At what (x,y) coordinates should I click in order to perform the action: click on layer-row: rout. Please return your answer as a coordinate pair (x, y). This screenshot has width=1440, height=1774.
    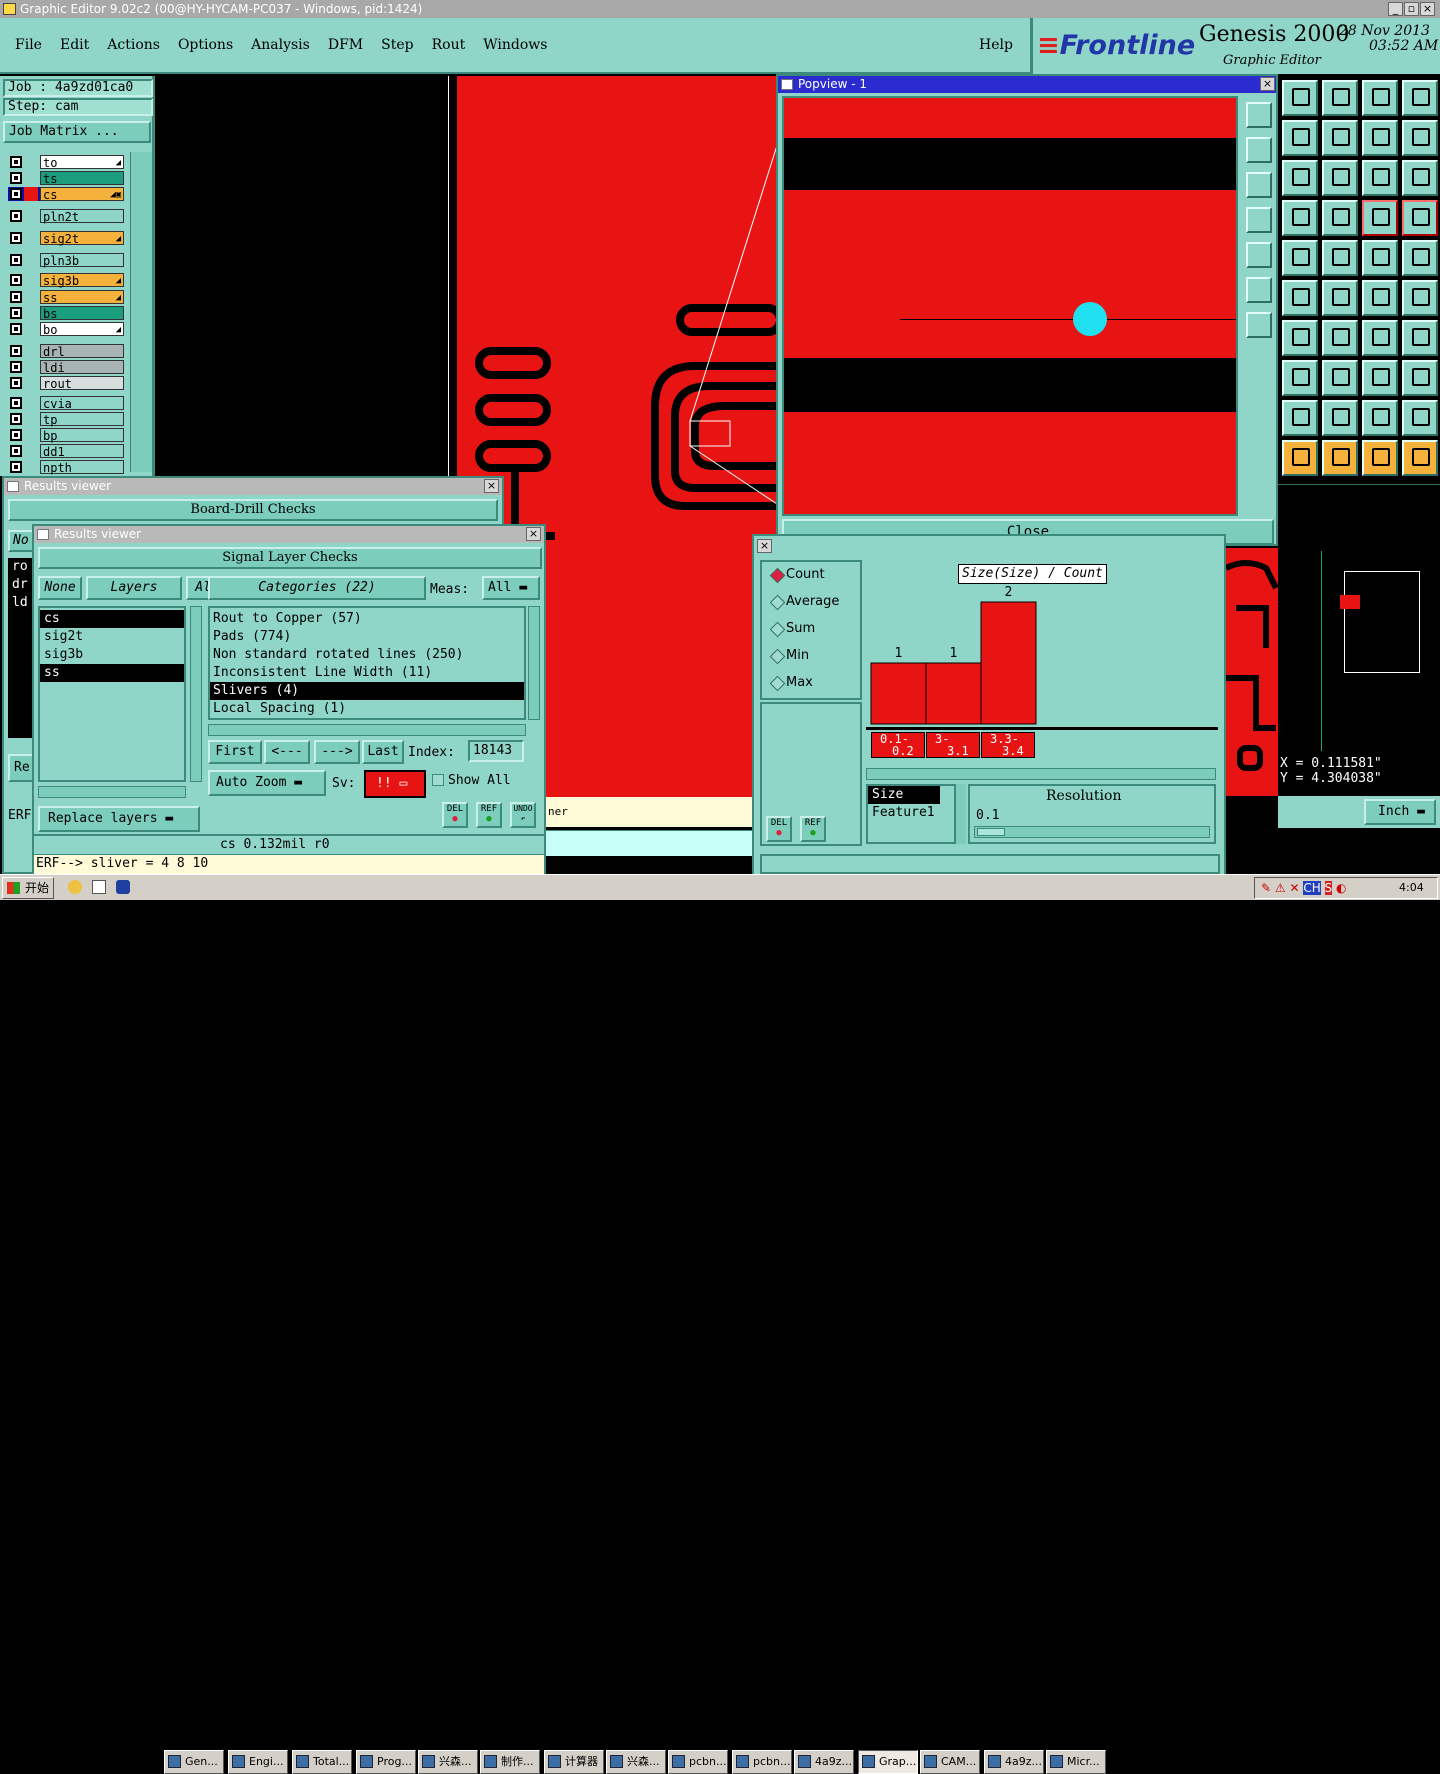
    Looking at the image, I should click on (66, 383).